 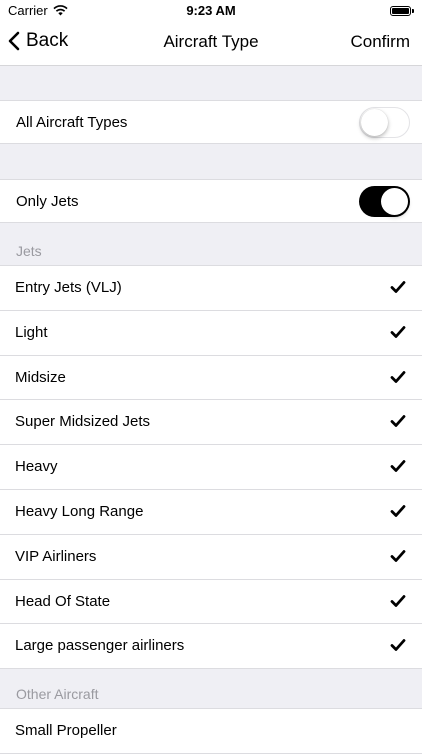 What do you see at coordinates (211, 288) in the screenshot?
I see `list-item: Entry Jets (VLJ)` at bounding box center [211, 288].